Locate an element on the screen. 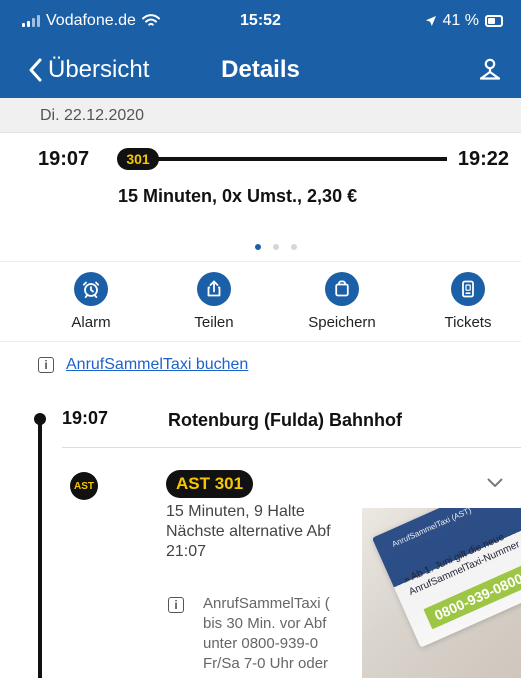 This screenshot has height=678, width=521. page-dot-active is located at coordinates (258, 247).